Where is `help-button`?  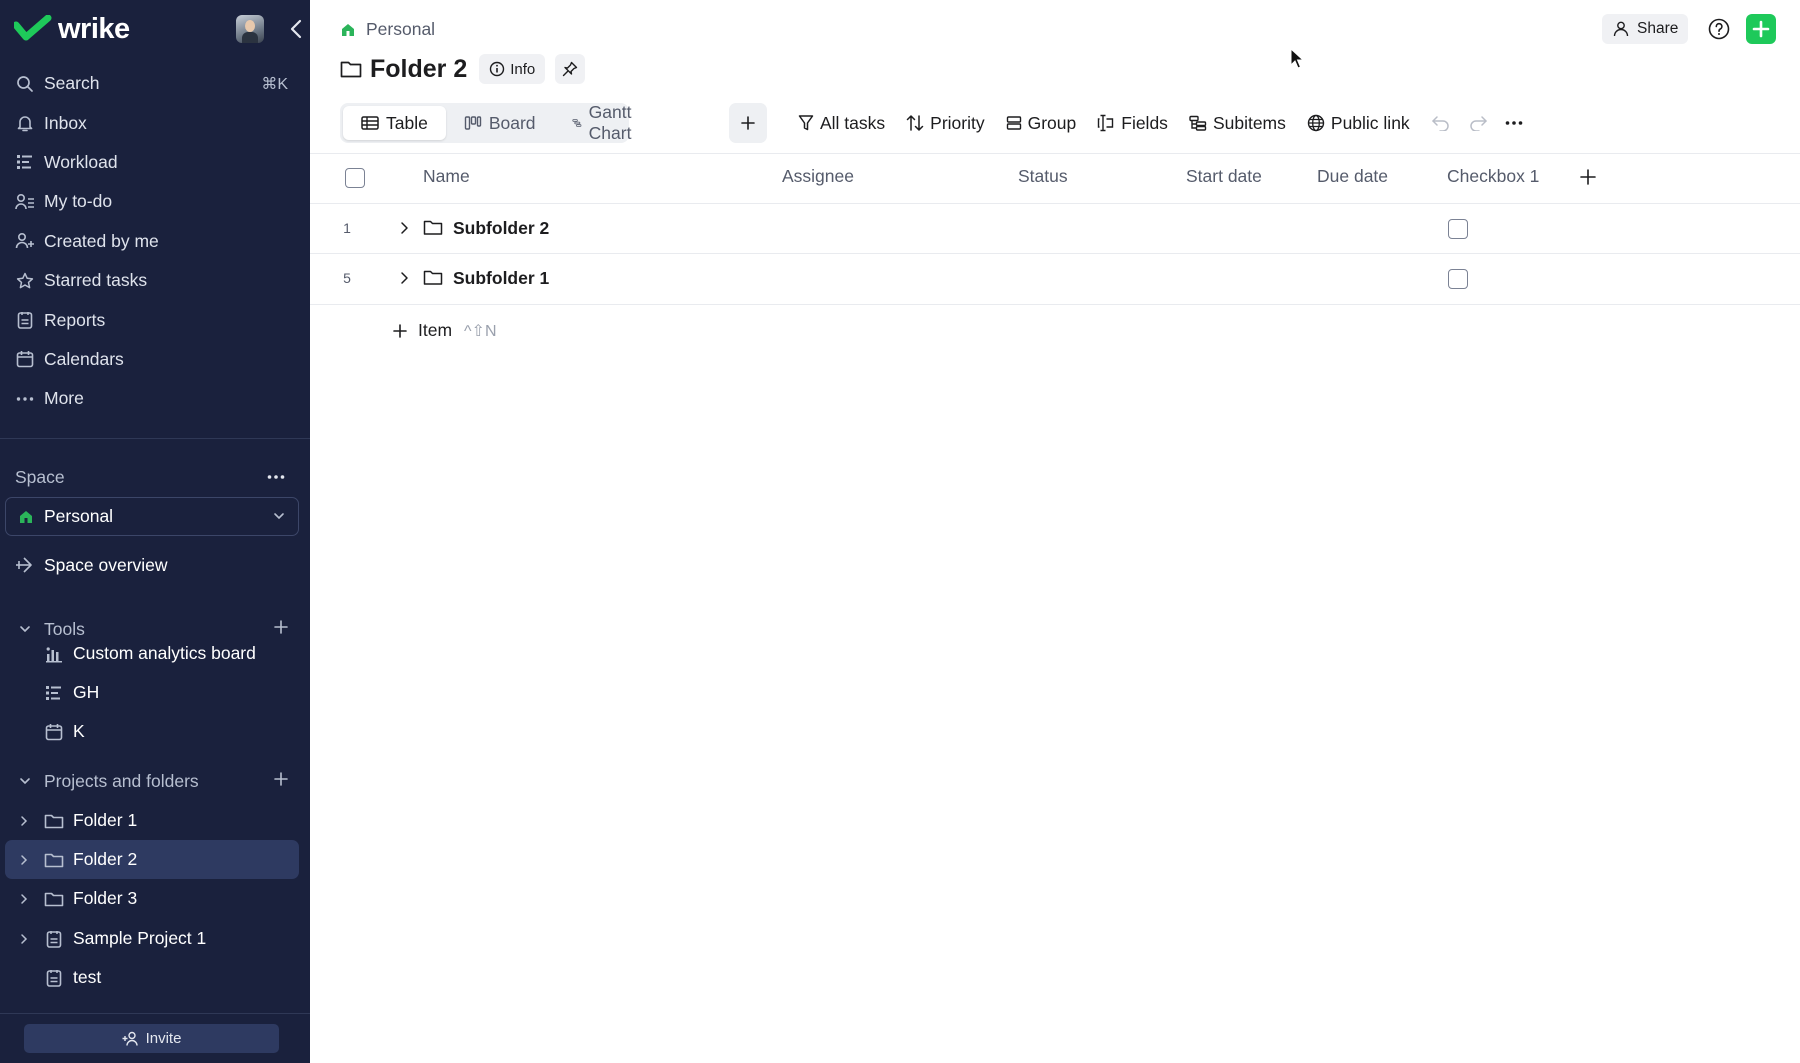
help-button is located at coordinates (1719, 29).